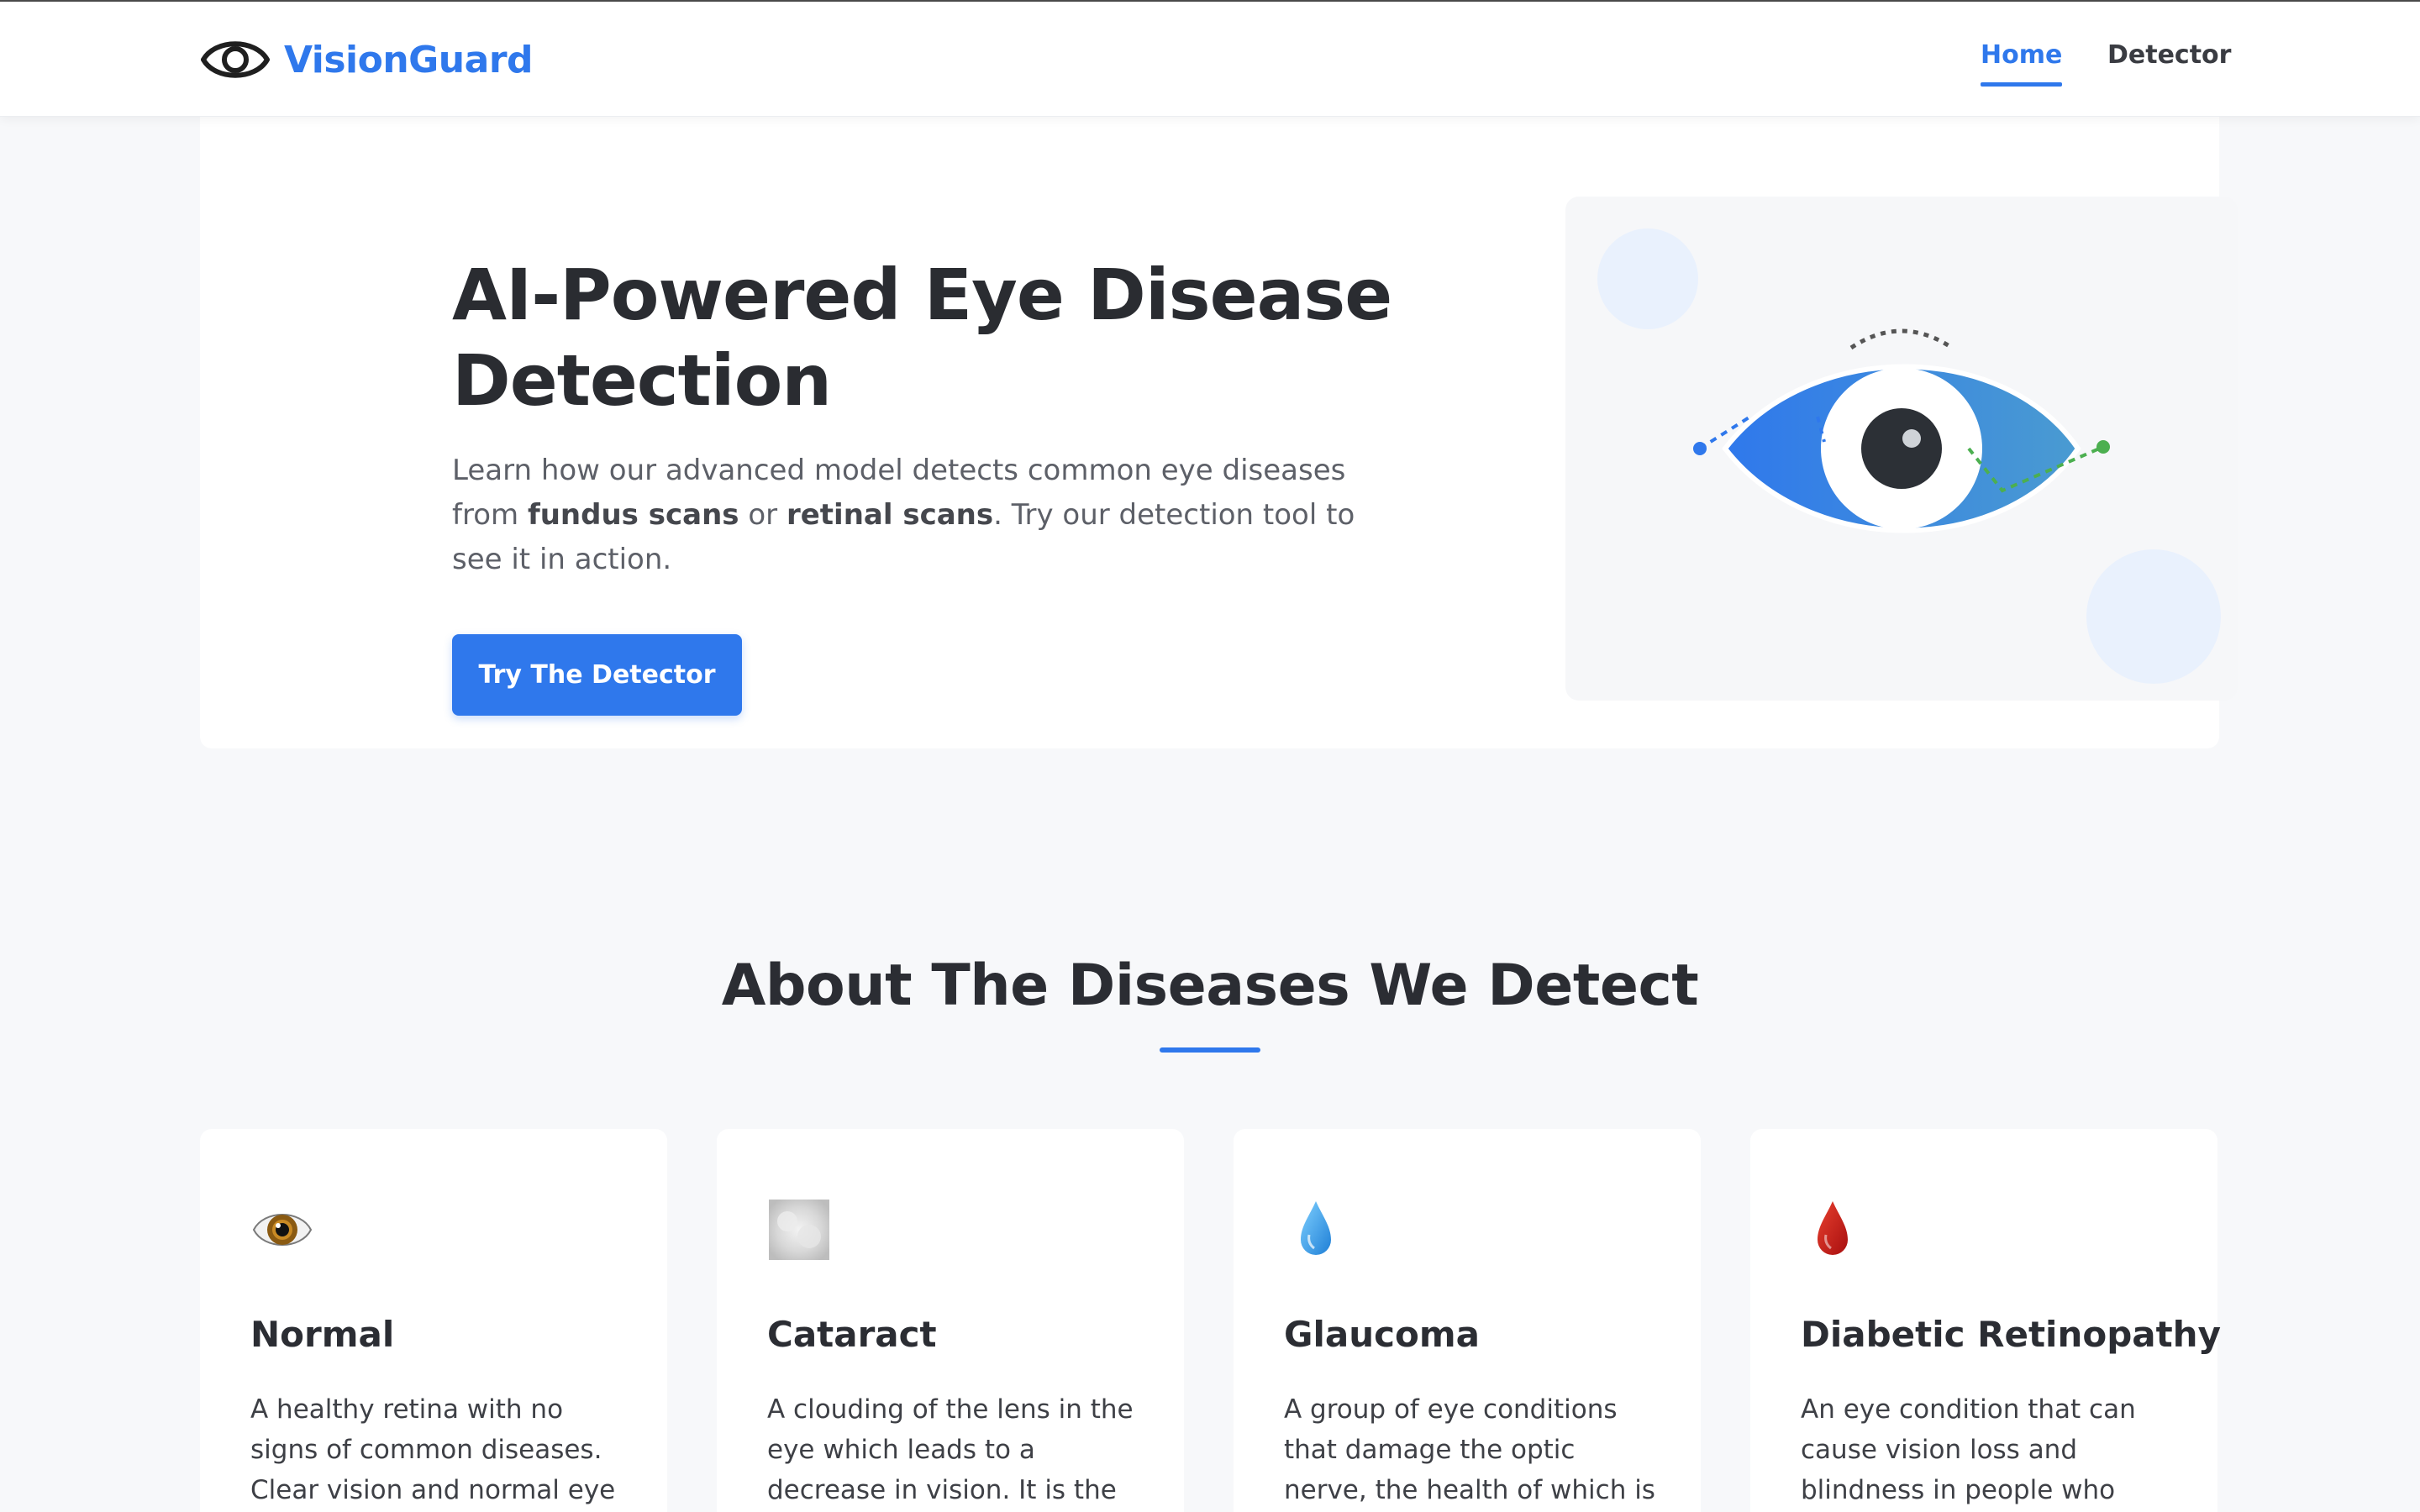  Describe the element at coordinates (322, 1334) in the screenshot. I see `card-title: Normal` at that location.